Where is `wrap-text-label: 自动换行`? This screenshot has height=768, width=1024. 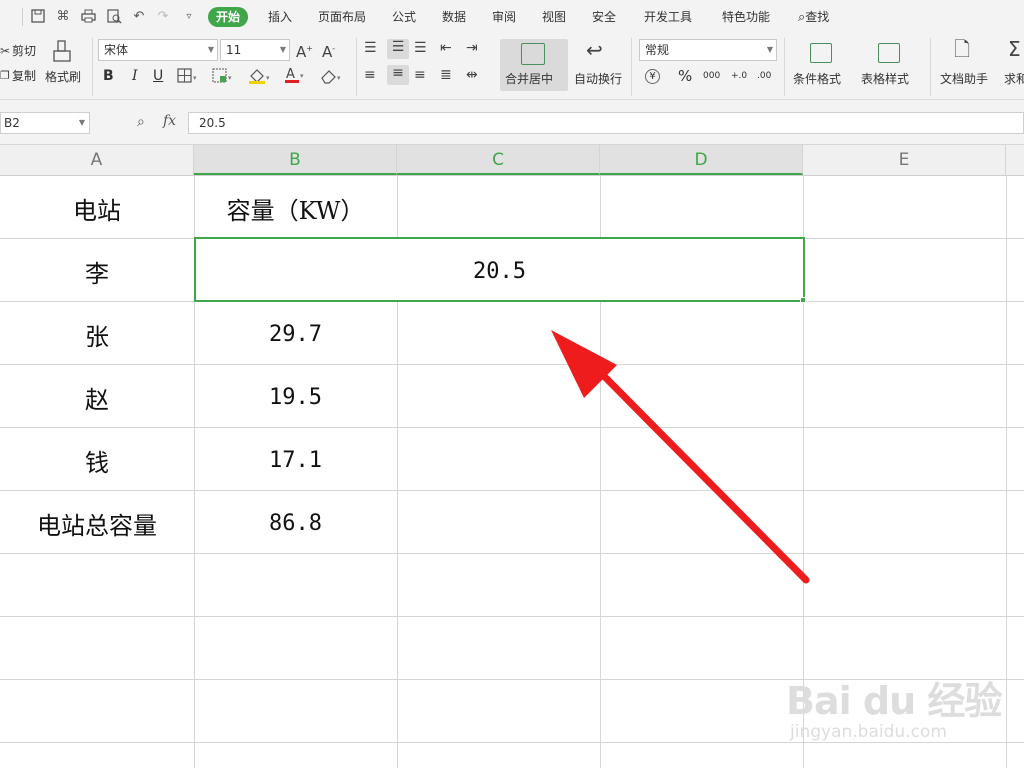
wrap-text-label: 自动换行 is located at coordinates (598, 79).